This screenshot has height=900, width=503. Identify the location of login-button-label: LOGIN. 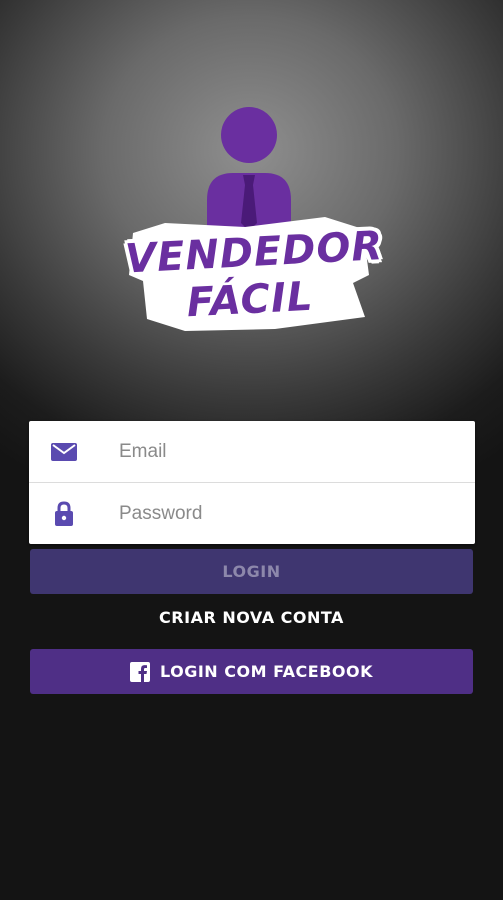
(251, 571).